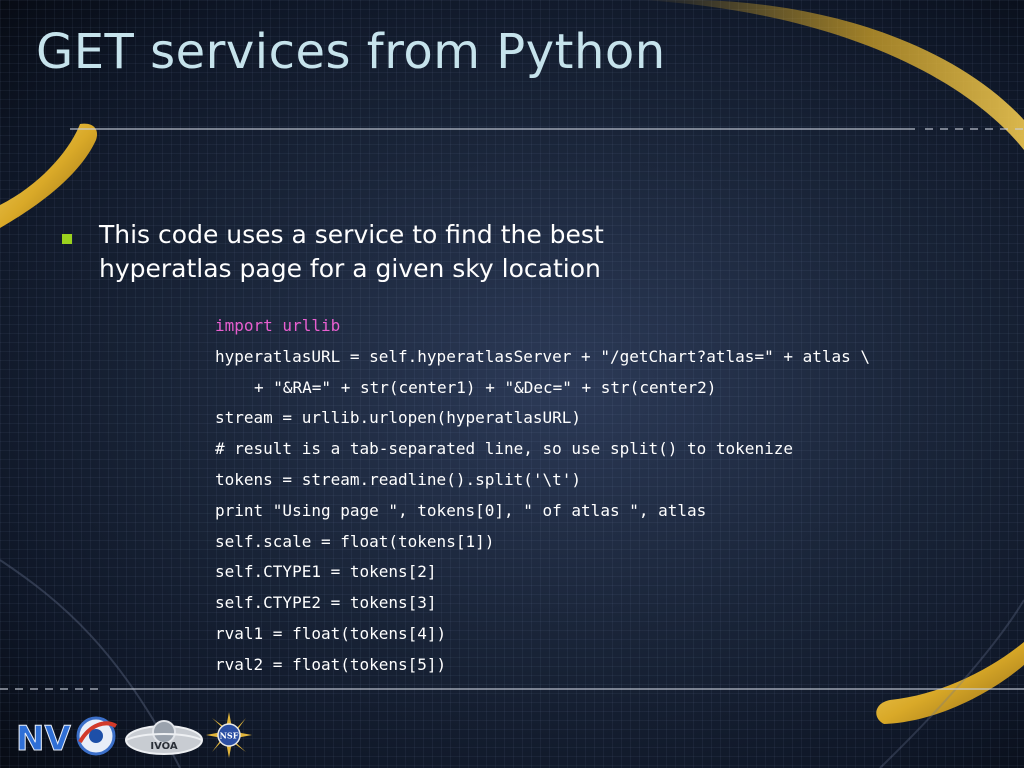 This screenshot has height=768, width=1024. I want to click on nsf-logo-icon: NSF, so click(229, 735).